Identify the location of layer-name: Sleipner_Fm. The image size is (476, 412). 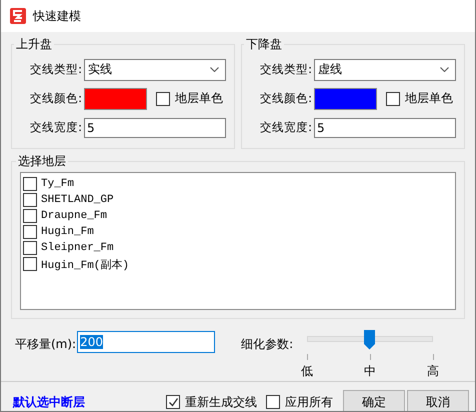
(77, 248).